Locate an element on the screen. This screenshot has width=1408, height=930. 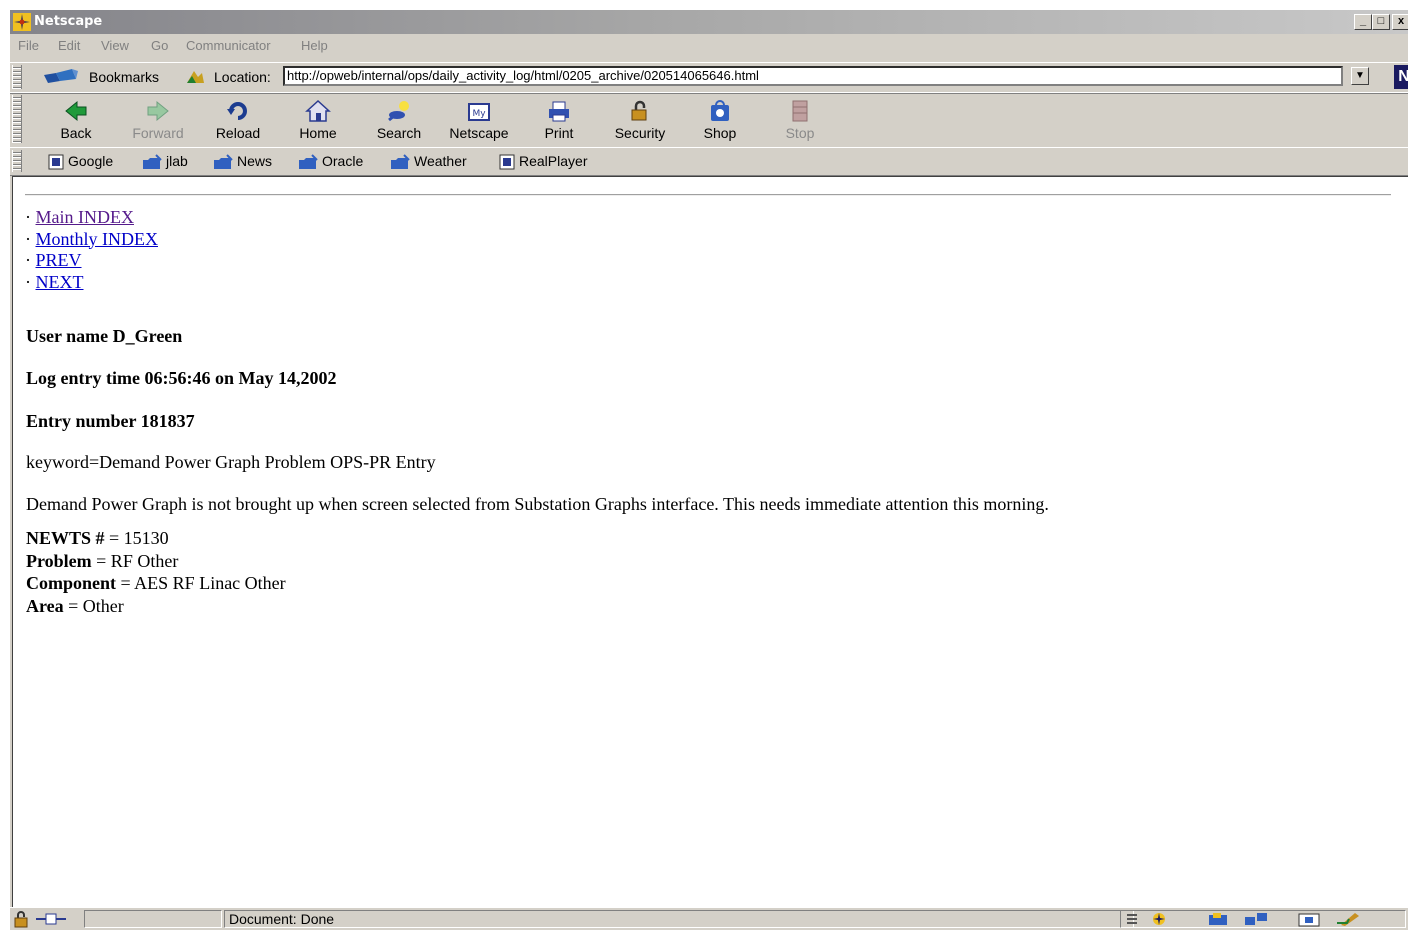
home-icon is located at coordinates (318, 110).